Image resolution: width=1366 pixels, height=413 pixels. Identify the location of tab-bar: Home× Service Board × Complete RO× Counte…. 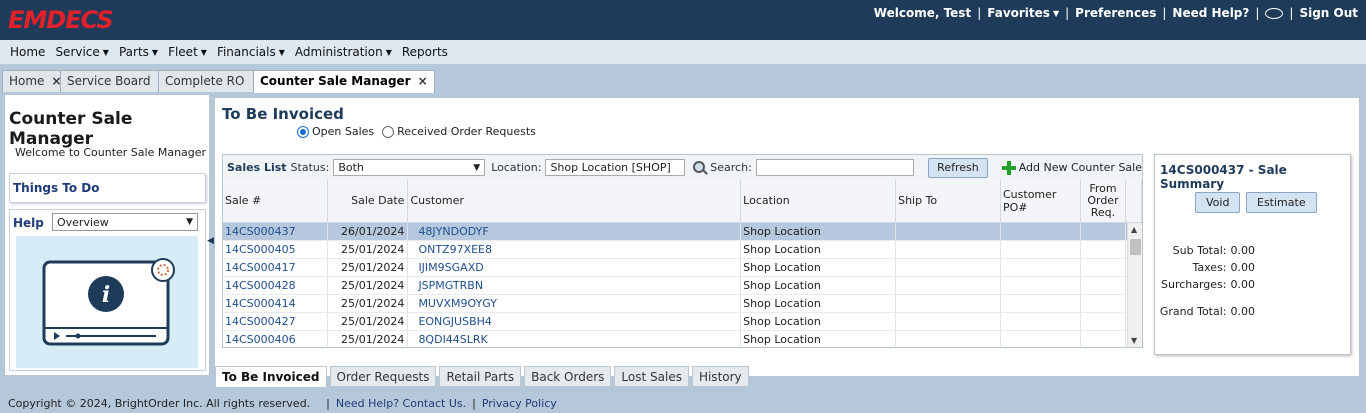
(683, 78).